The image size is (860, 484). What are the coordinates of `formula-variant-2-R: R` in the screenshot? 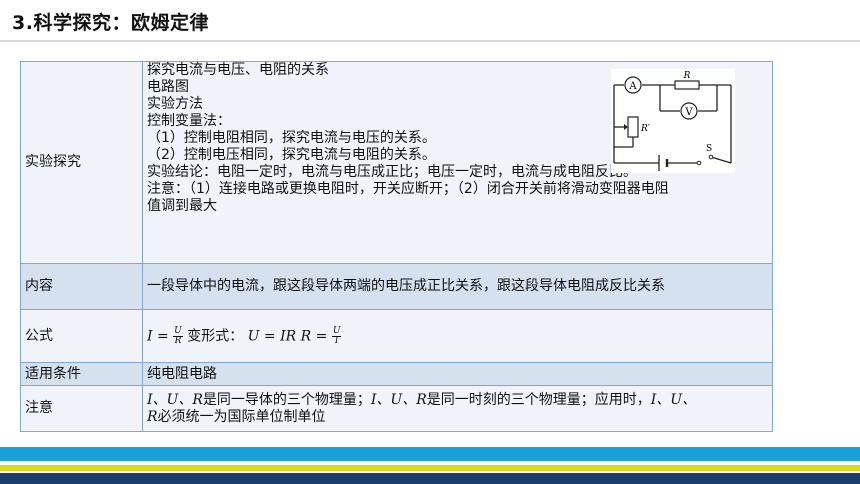 It's located at (306, 336).